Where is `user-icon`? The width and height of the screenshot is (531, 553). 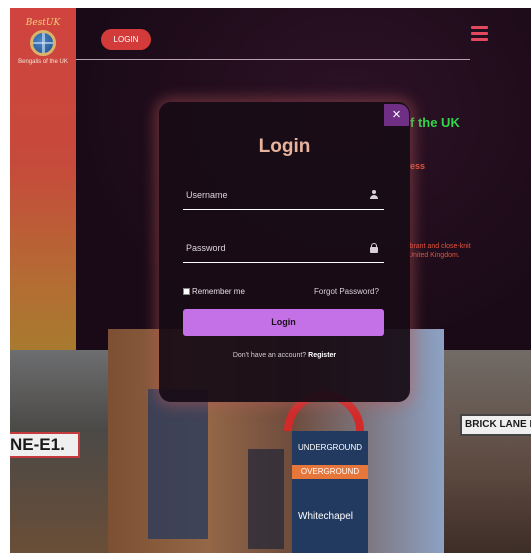 user-icon is located at coordinates (374, 195).